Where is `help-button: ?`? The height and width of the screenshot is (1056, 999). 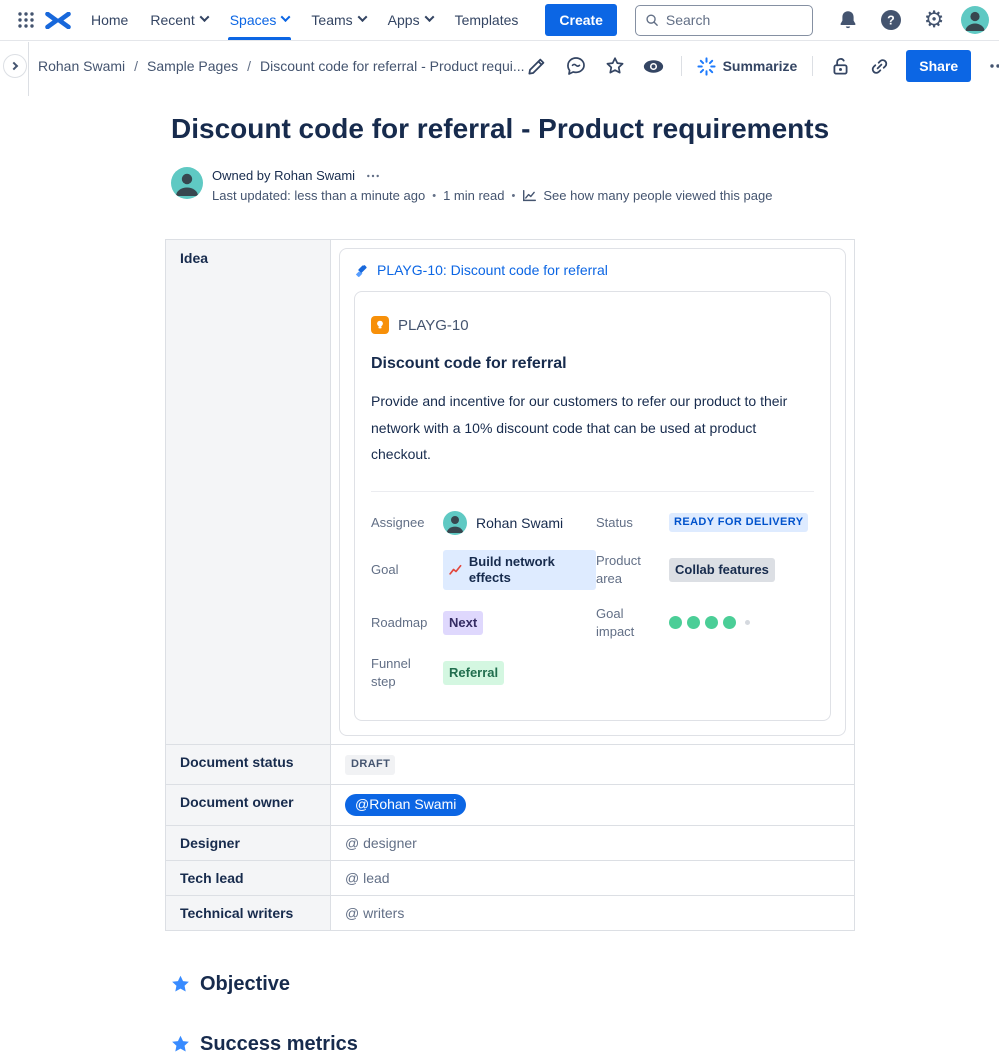
help-button: ? is located at coordinates (891, 20).